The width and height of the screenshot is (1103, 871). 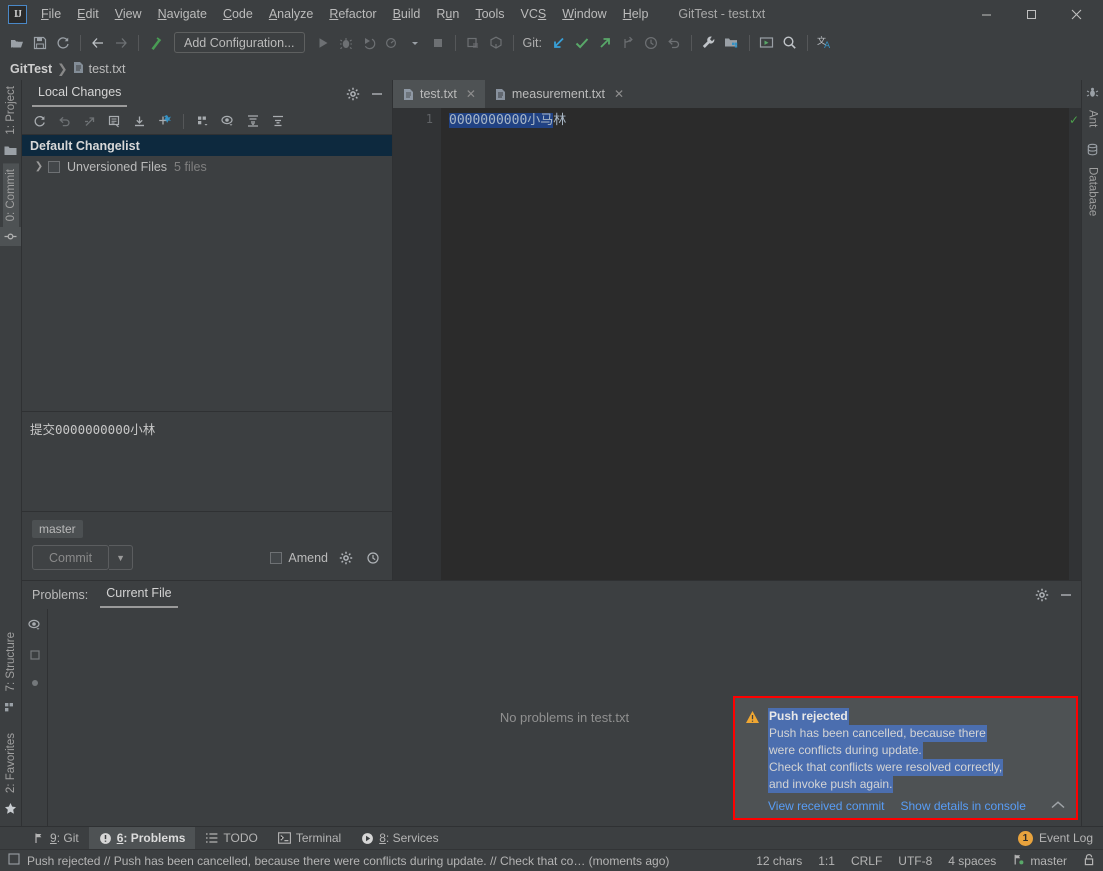 I want to click on git-branch-icon, so click(x=628, y=43).